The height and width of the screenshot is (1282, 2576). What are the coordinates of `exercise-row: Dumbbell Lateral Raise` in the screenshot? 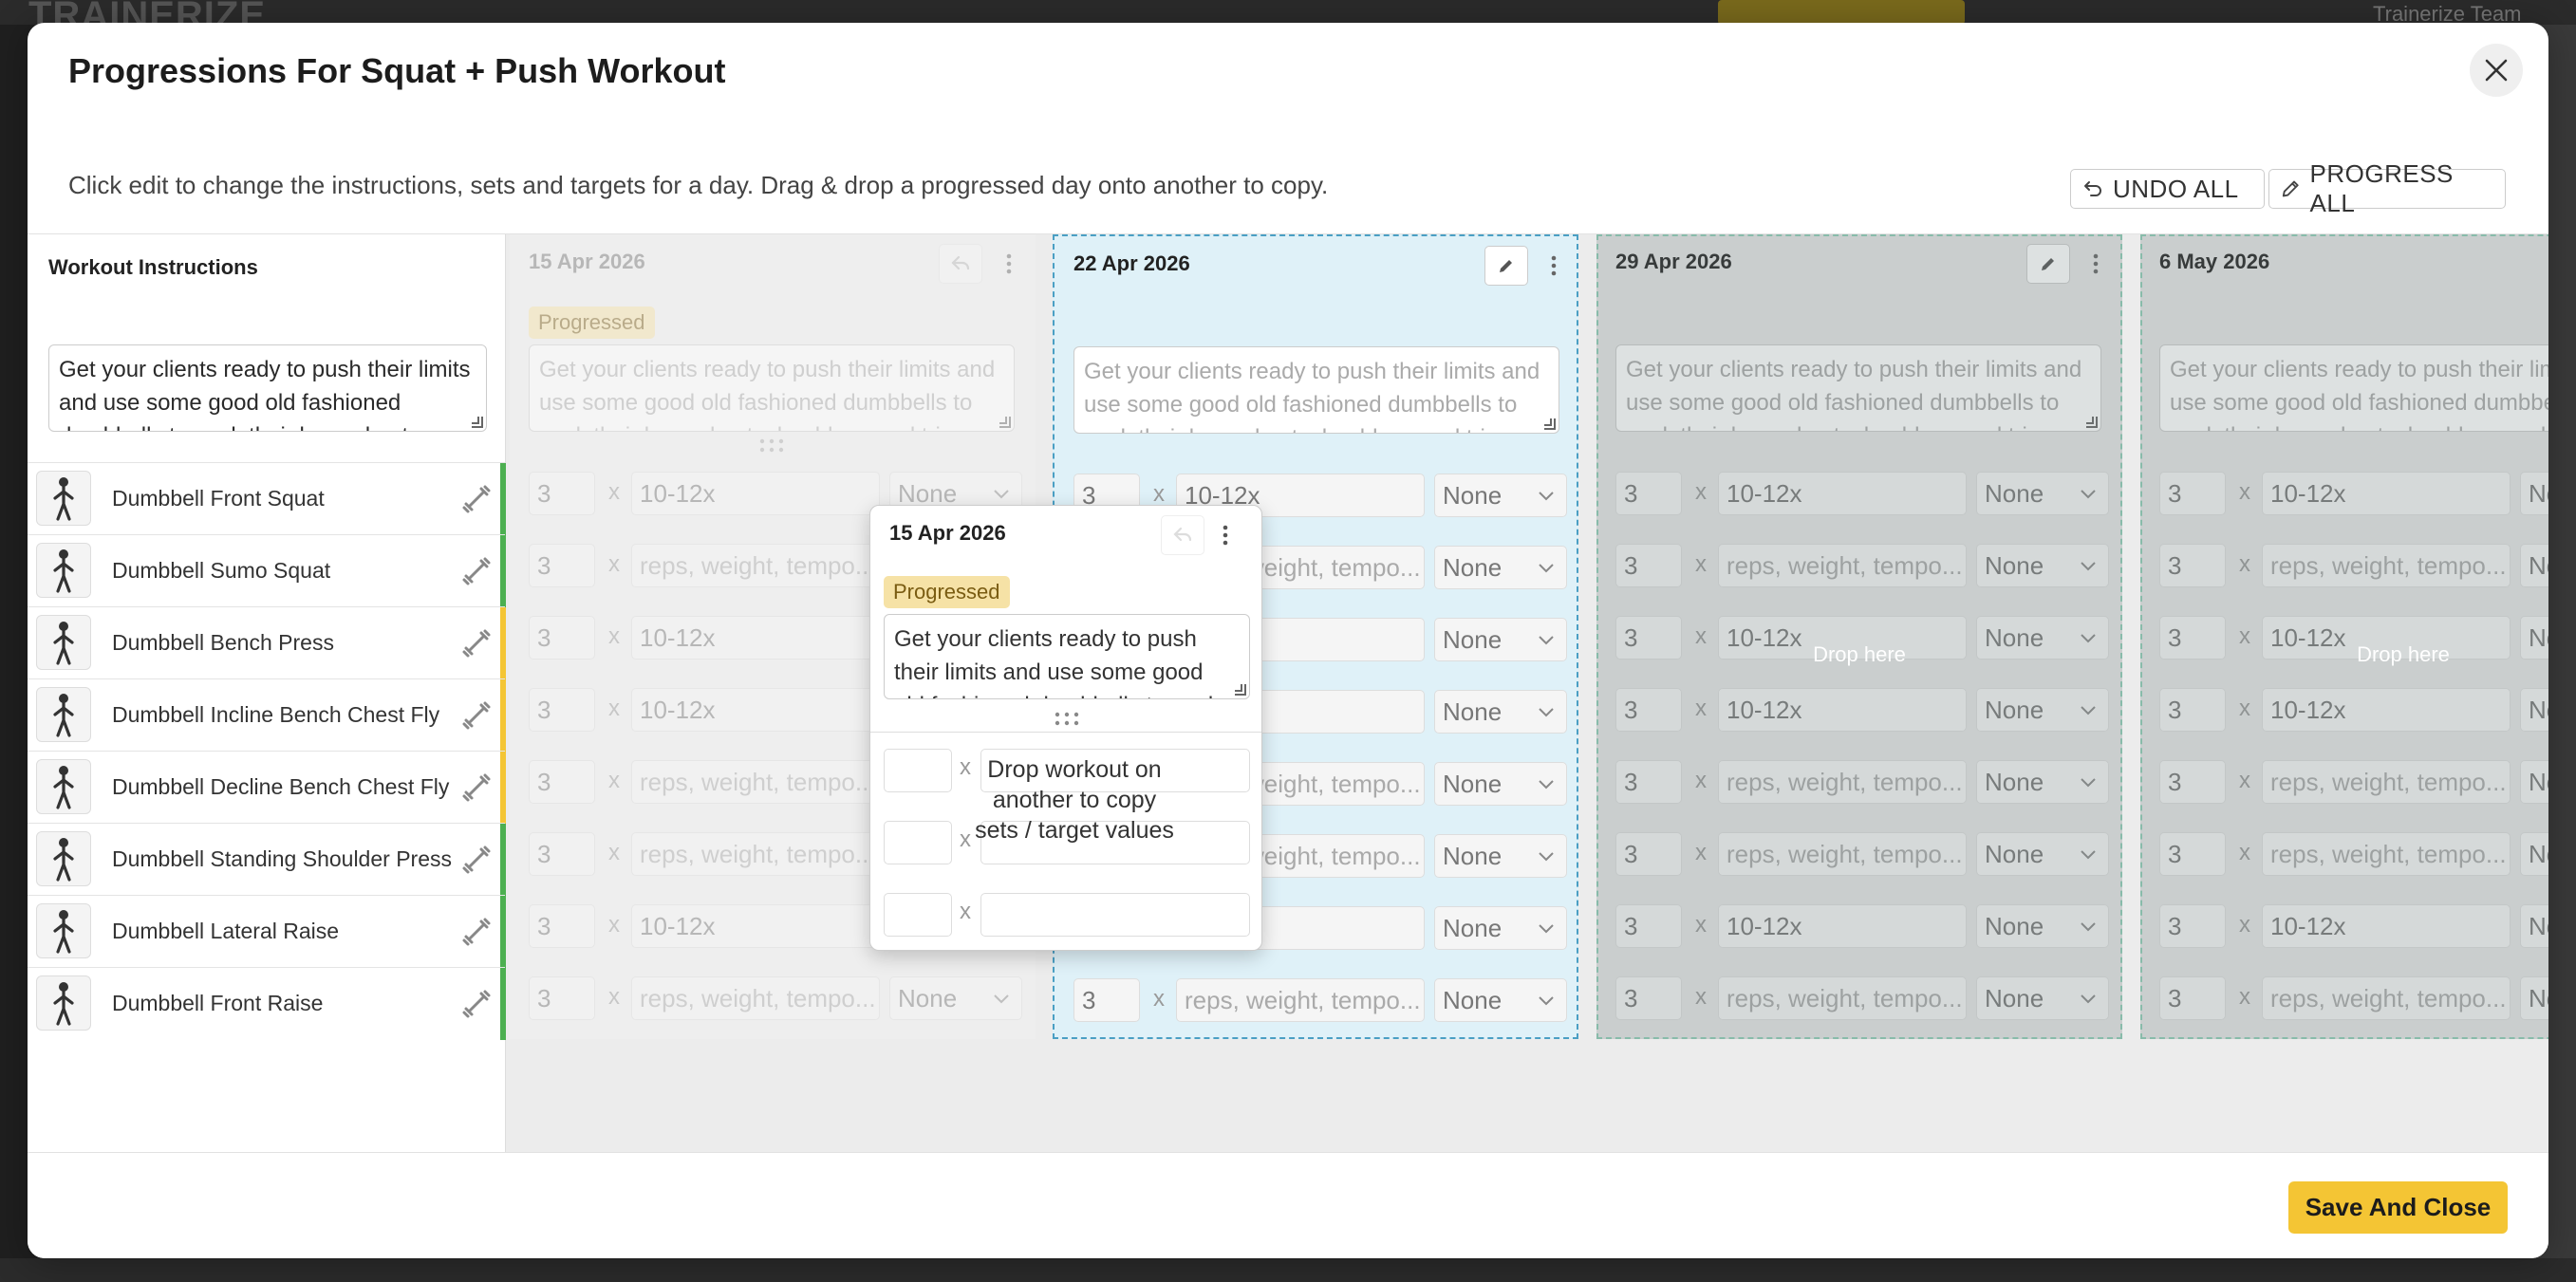 It's located at (267, 931).